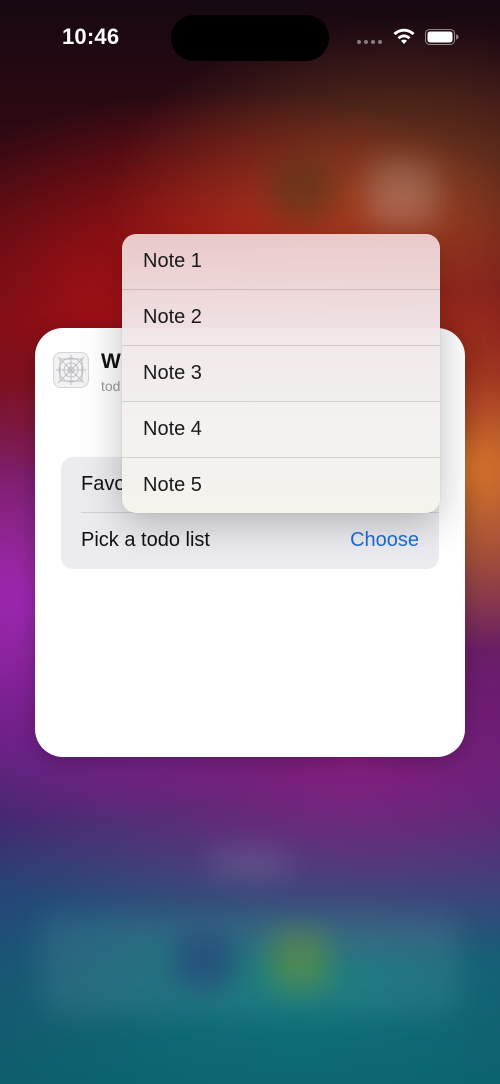 The height and width of the screenshot is (1084, 500). Describe the element at coordinates (103, 484) in the screenshot. I see `favorite-label: Favo` at that location.